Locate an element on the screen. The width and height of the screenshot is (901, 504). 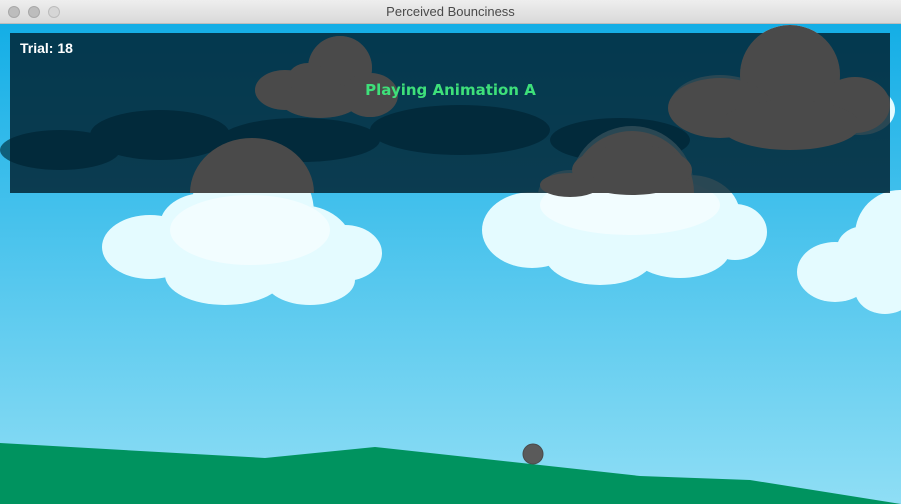
title-bar: Perceived Bounciness is located at coordinates (450, 12).